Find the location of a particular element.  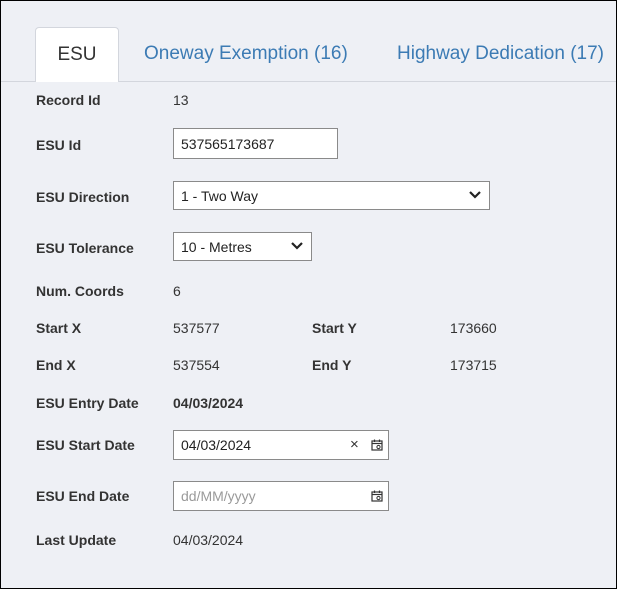

esu-tolerance-selected-value: 10 - Metres is located at coordinates (216, 247).